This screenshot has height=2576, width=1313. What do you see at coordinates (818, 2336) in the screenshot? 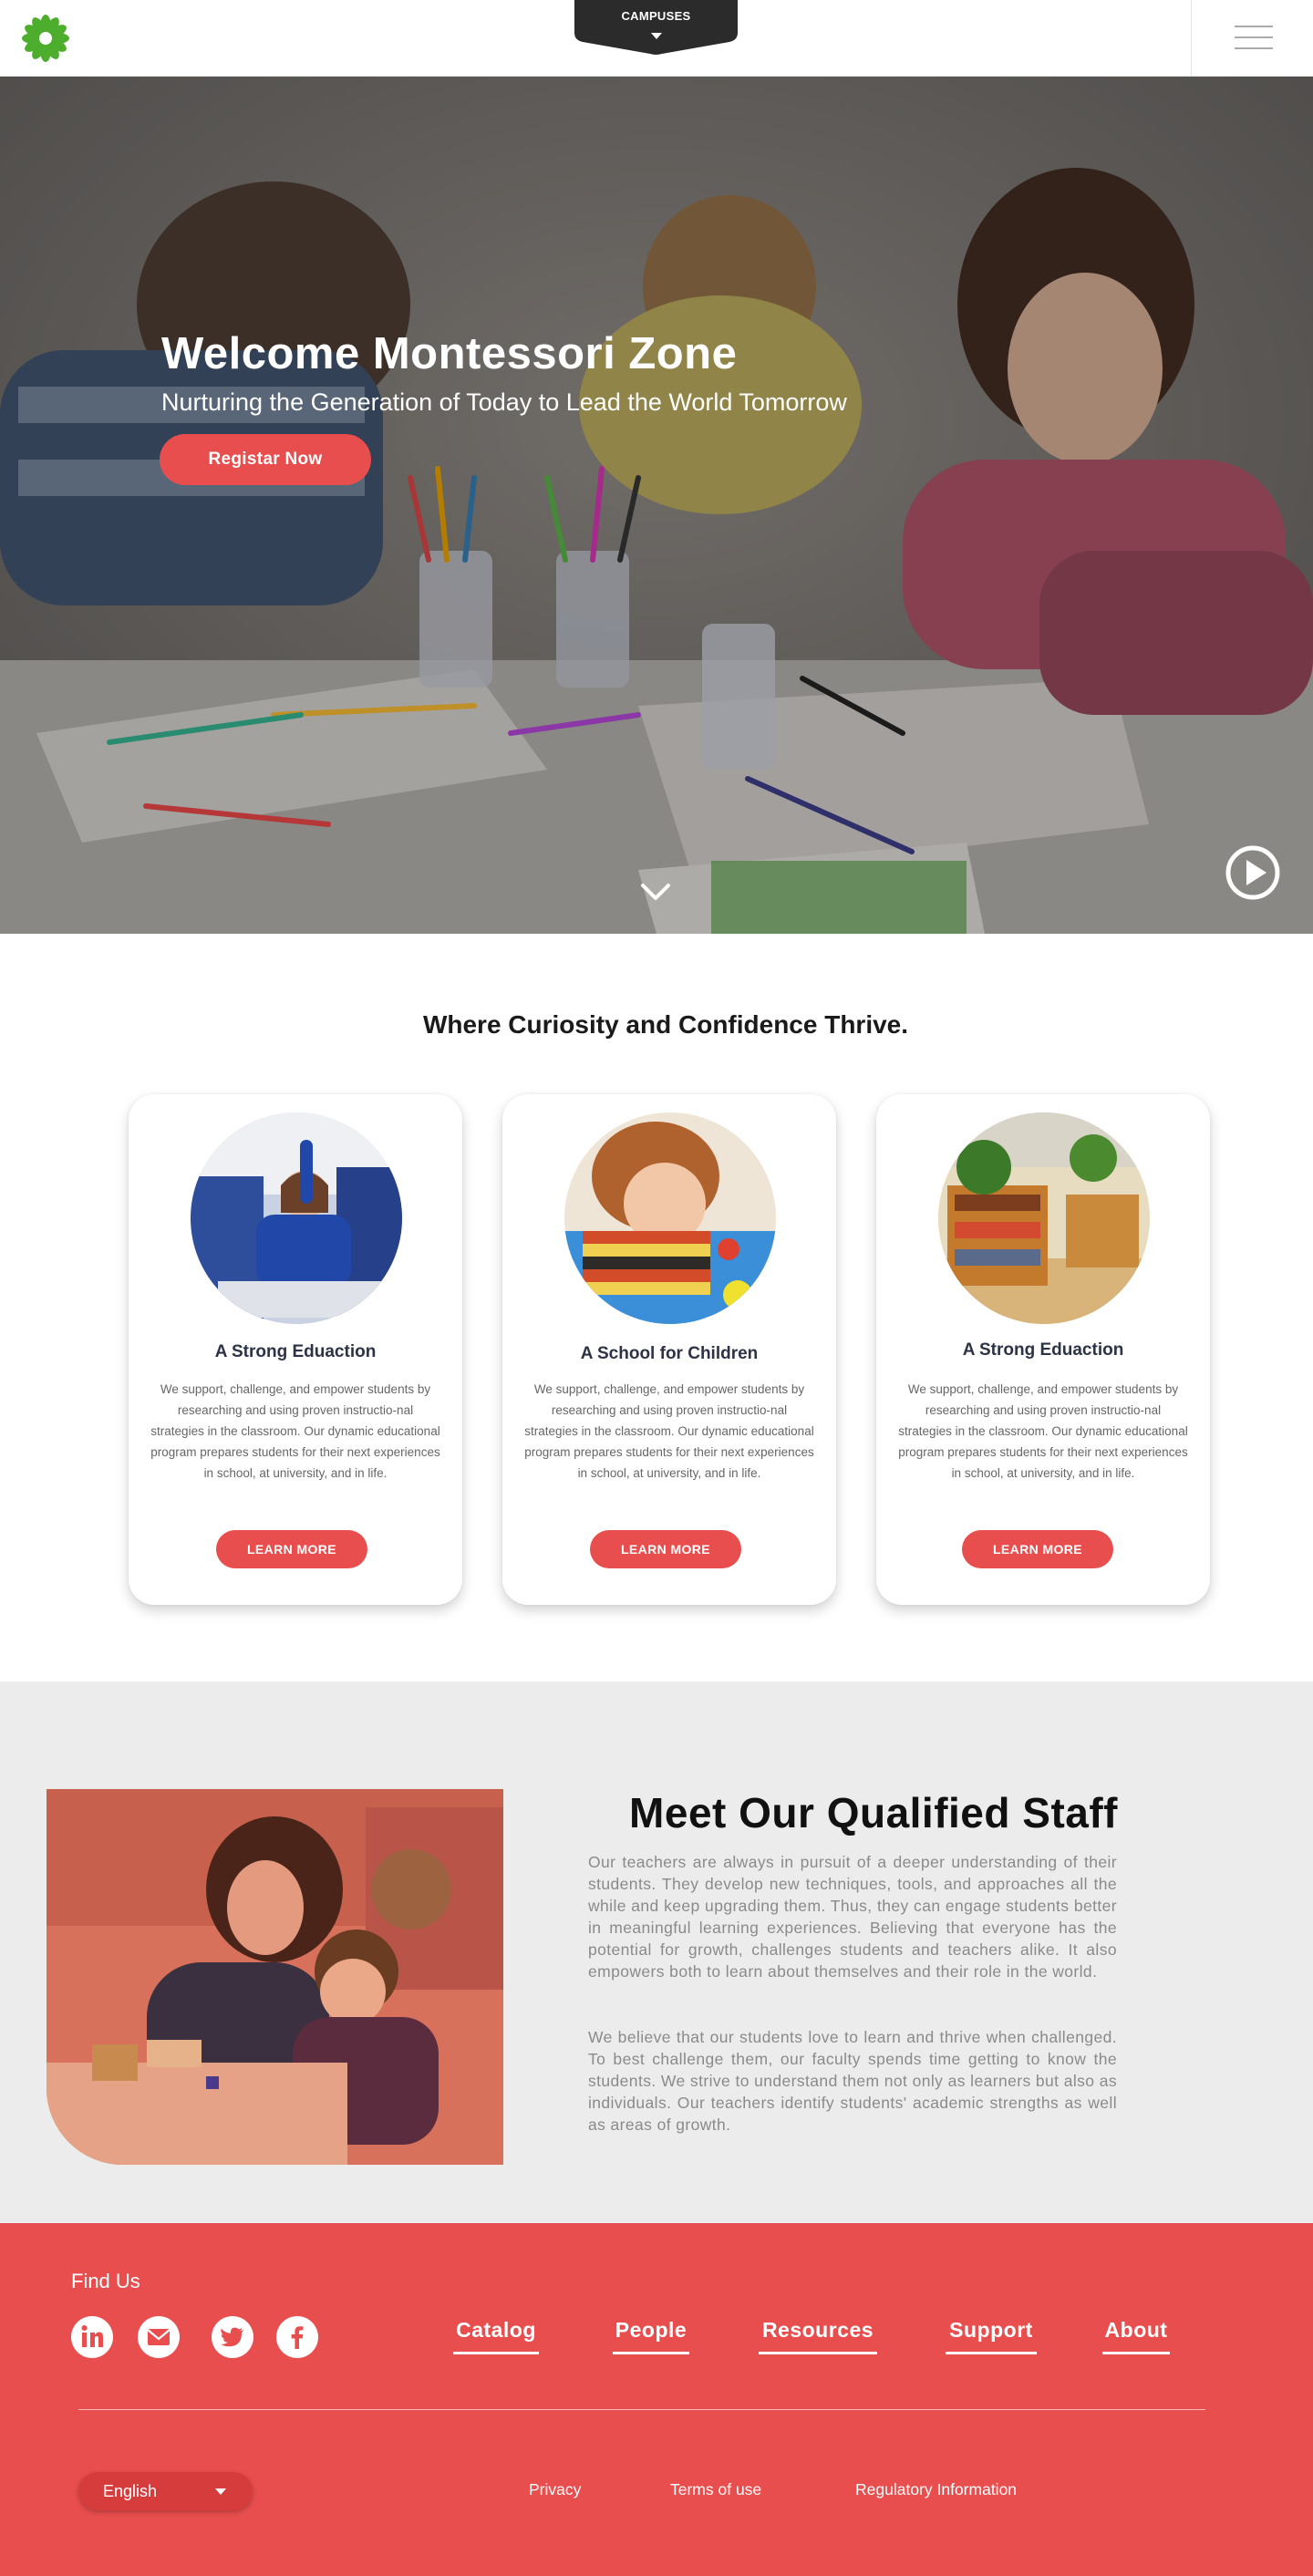
I see `footer-nav-resources: Resources` at bounding box center [818, 2336].